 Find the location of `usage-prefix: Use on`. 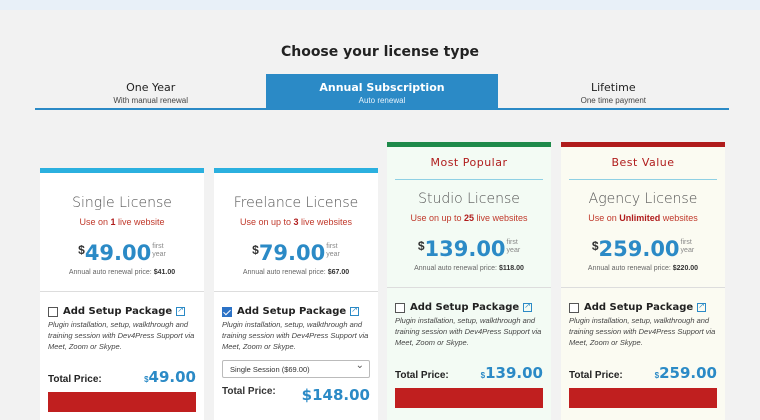

usage-prefix: Use on is located at coordinates (95, 222).